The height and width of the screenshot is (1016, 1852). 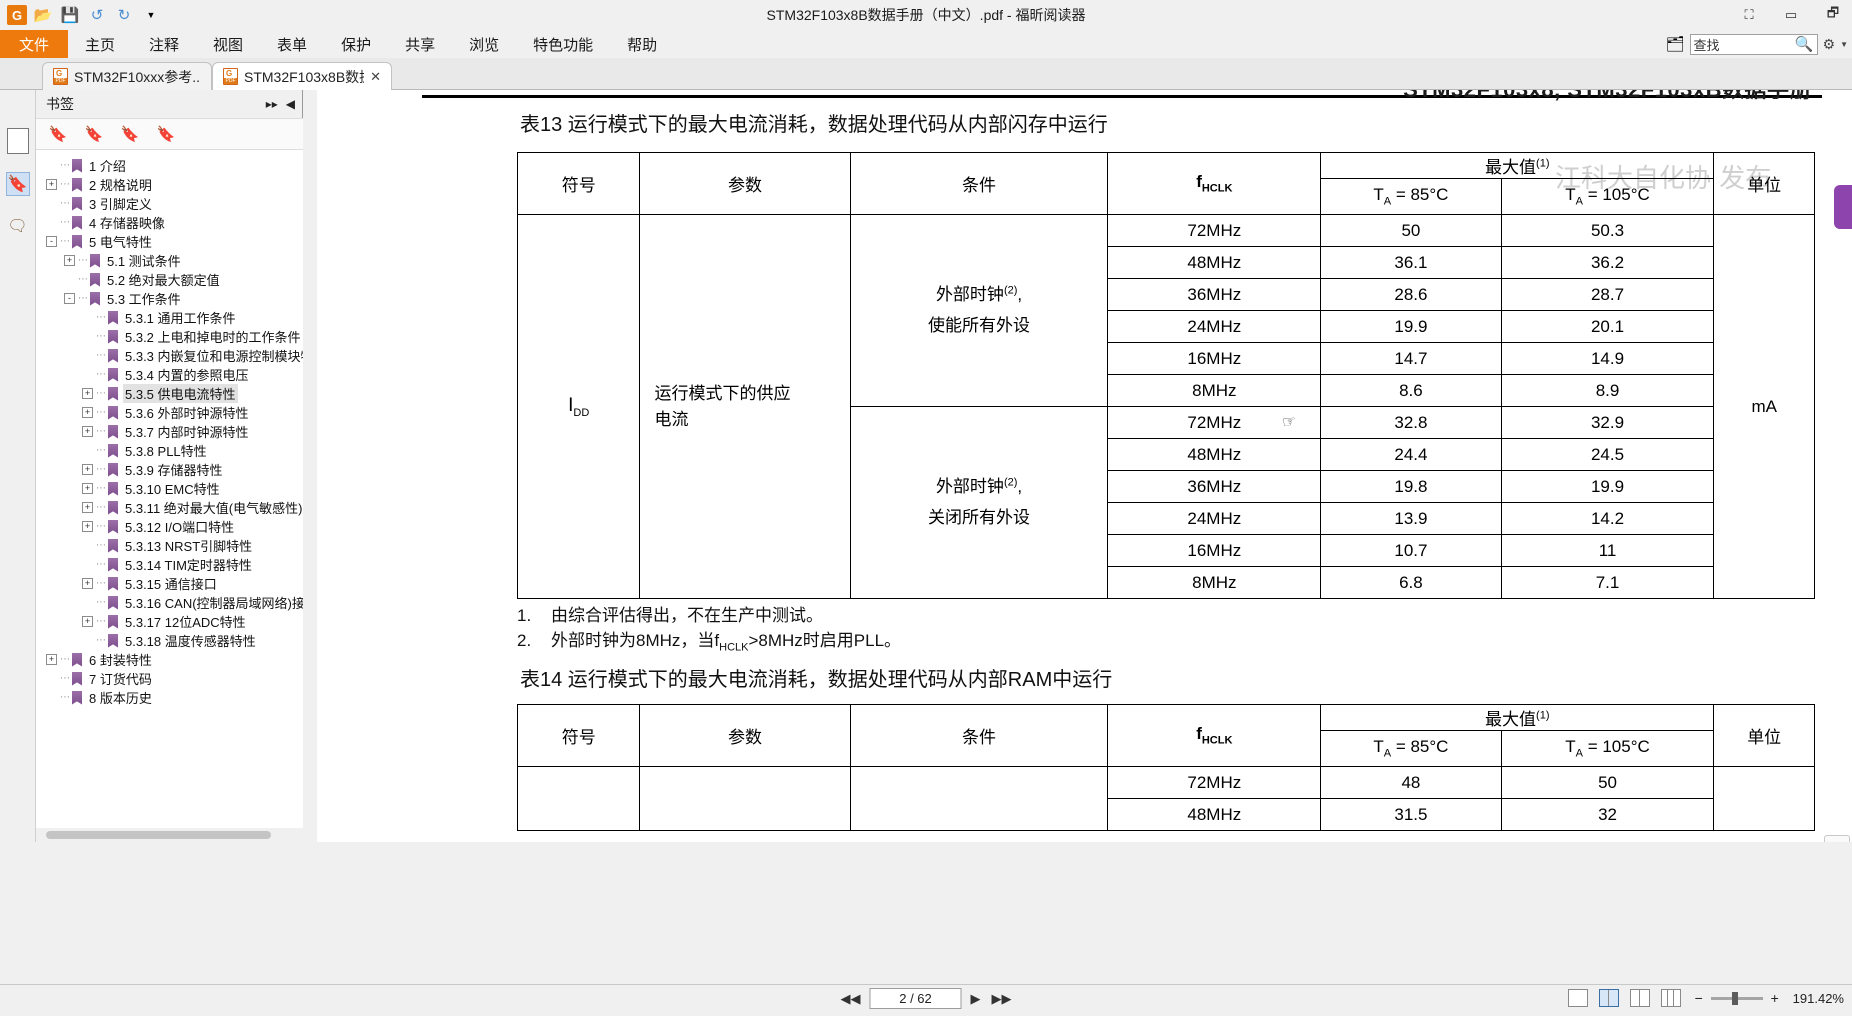 What do you see at coordinates (563, 44) in the screenshot?
I see `menu-item-features: 特色功能` at bounding box center [563, 44].